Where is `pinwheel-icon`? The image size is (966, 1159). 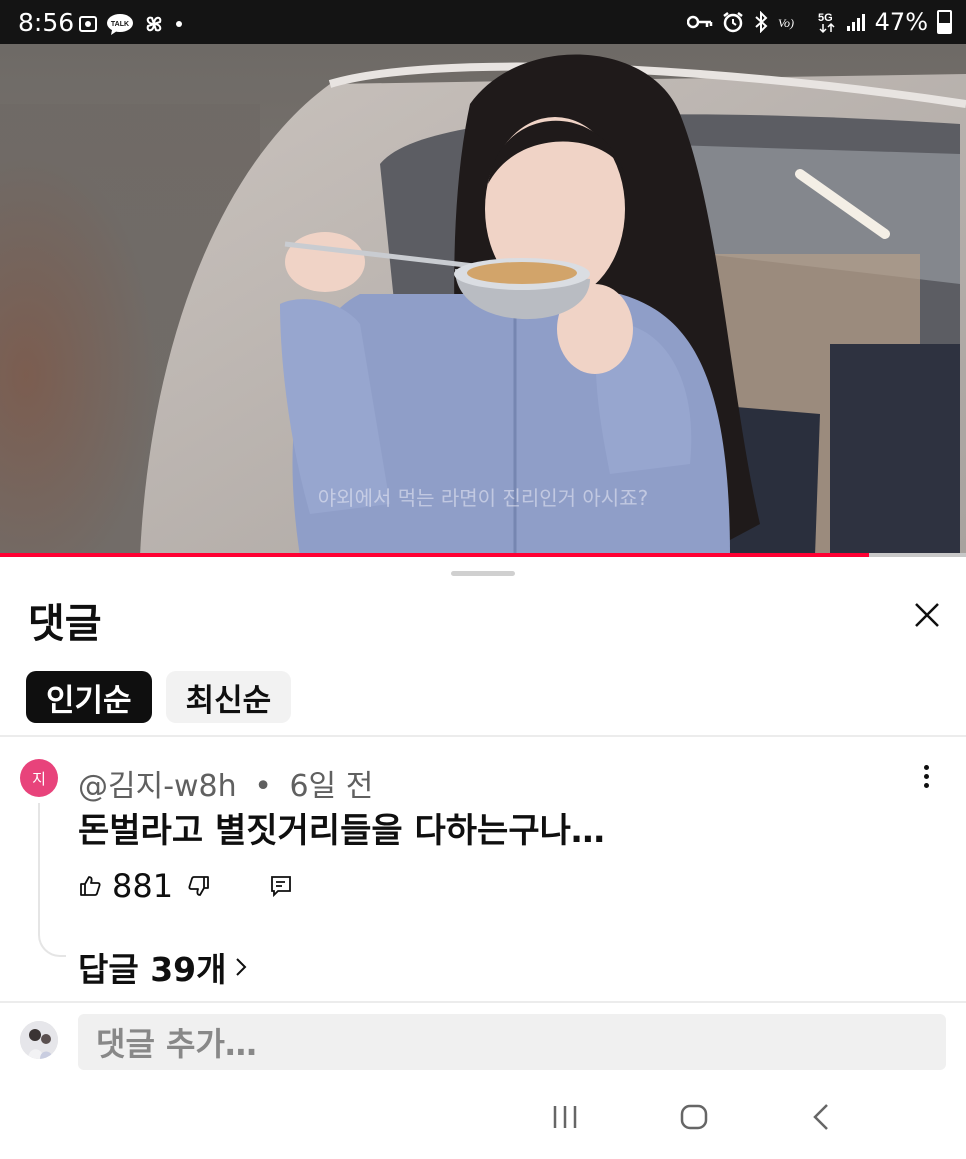
pinwheel-icon is located at coordinates (154, 24).